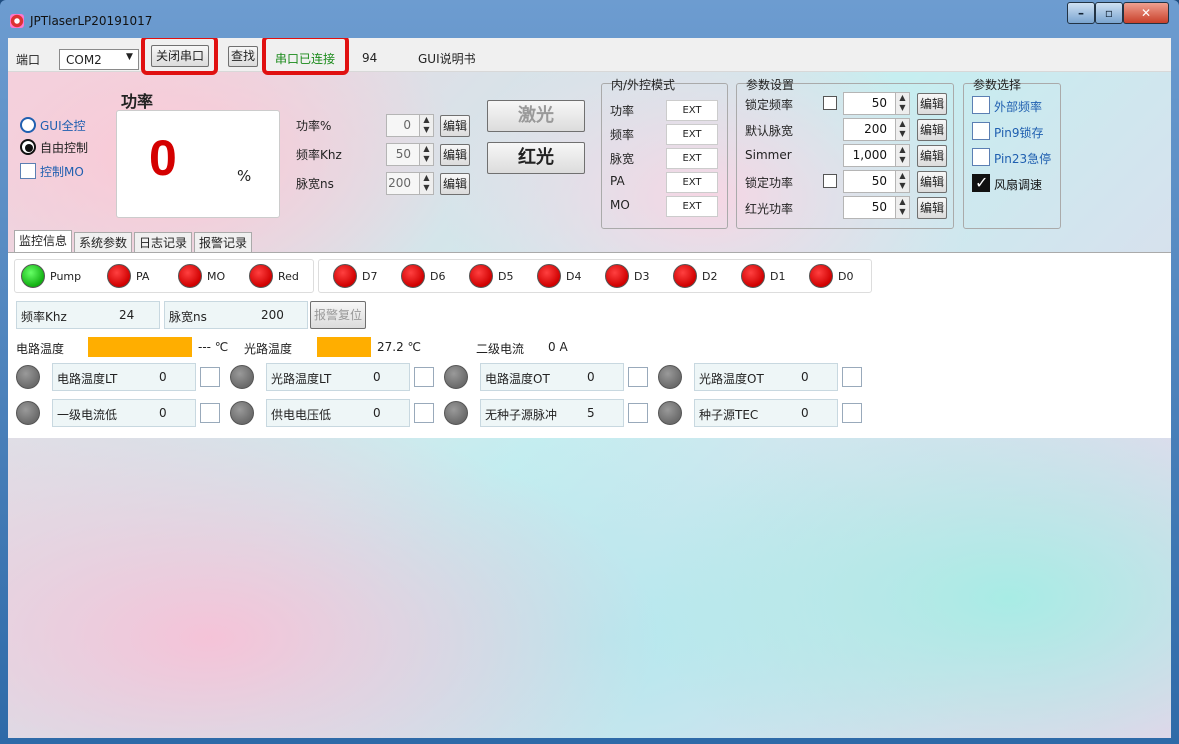  I want to click on power-param-input: 0 ▲ ▼, so click(410, 125).